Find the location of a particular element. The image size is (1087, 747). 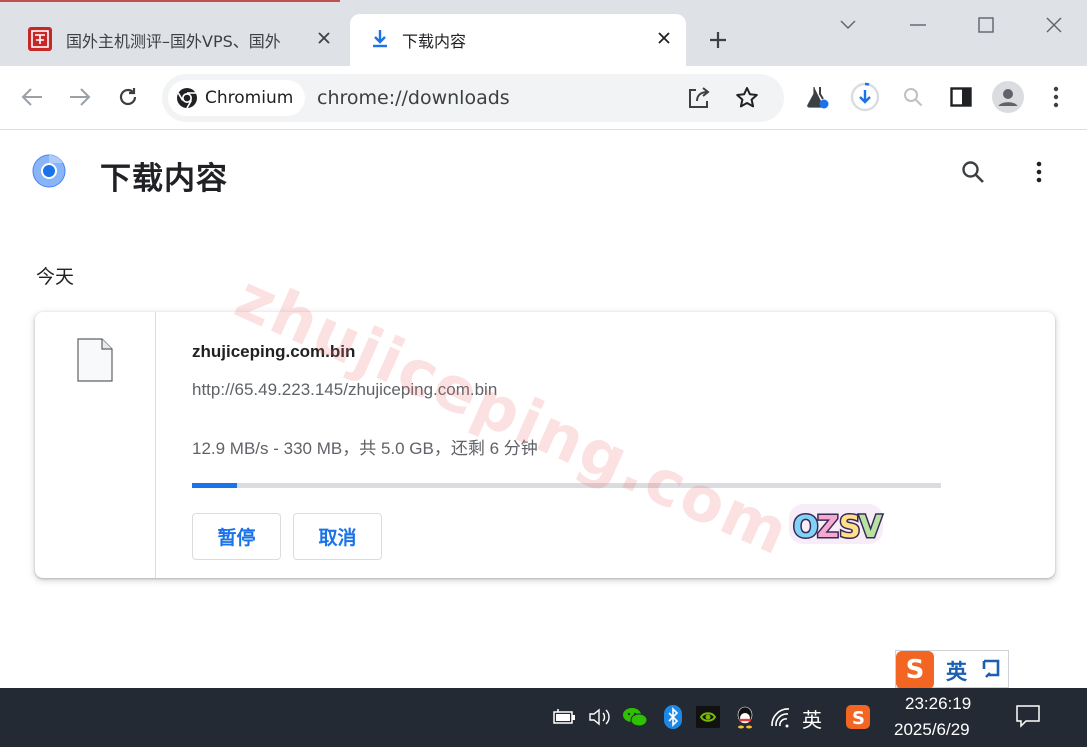

tab-title: 下载内容 is located at coordinates (434, 41).